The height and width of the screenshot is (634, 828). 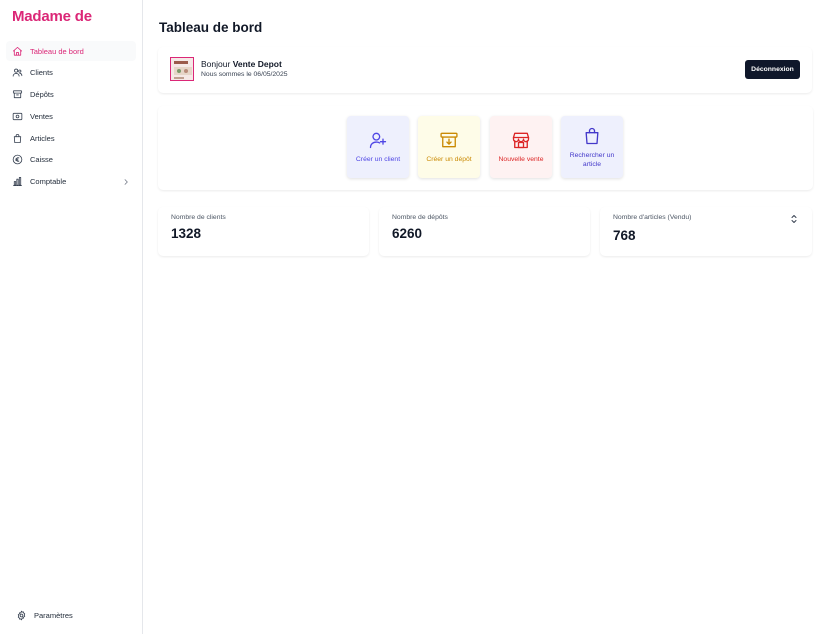 What do you see at coordinates (211, 27) in the screenshot?
I see `page-title: Tableau de bord` at bounding box center [211, 27].